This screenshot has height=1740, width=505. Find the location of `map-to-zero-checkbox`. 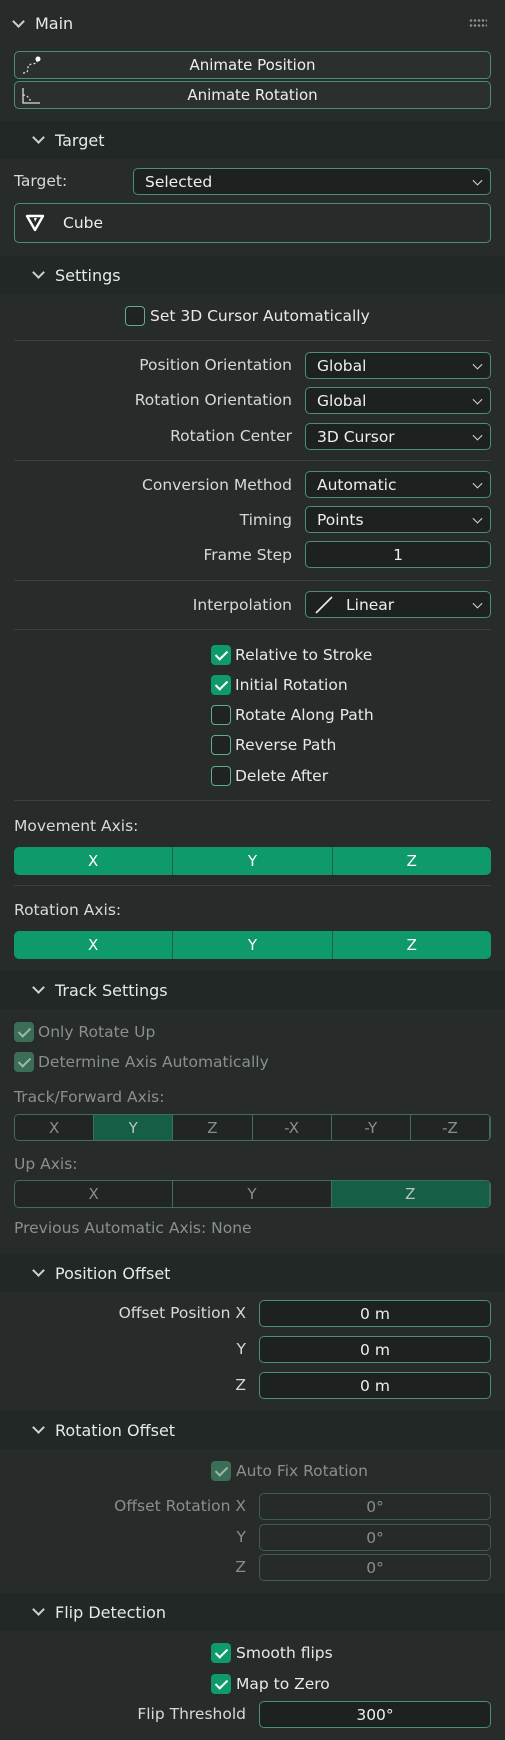

map-to-zero-checkbox is located at coordinates (221, 1684).